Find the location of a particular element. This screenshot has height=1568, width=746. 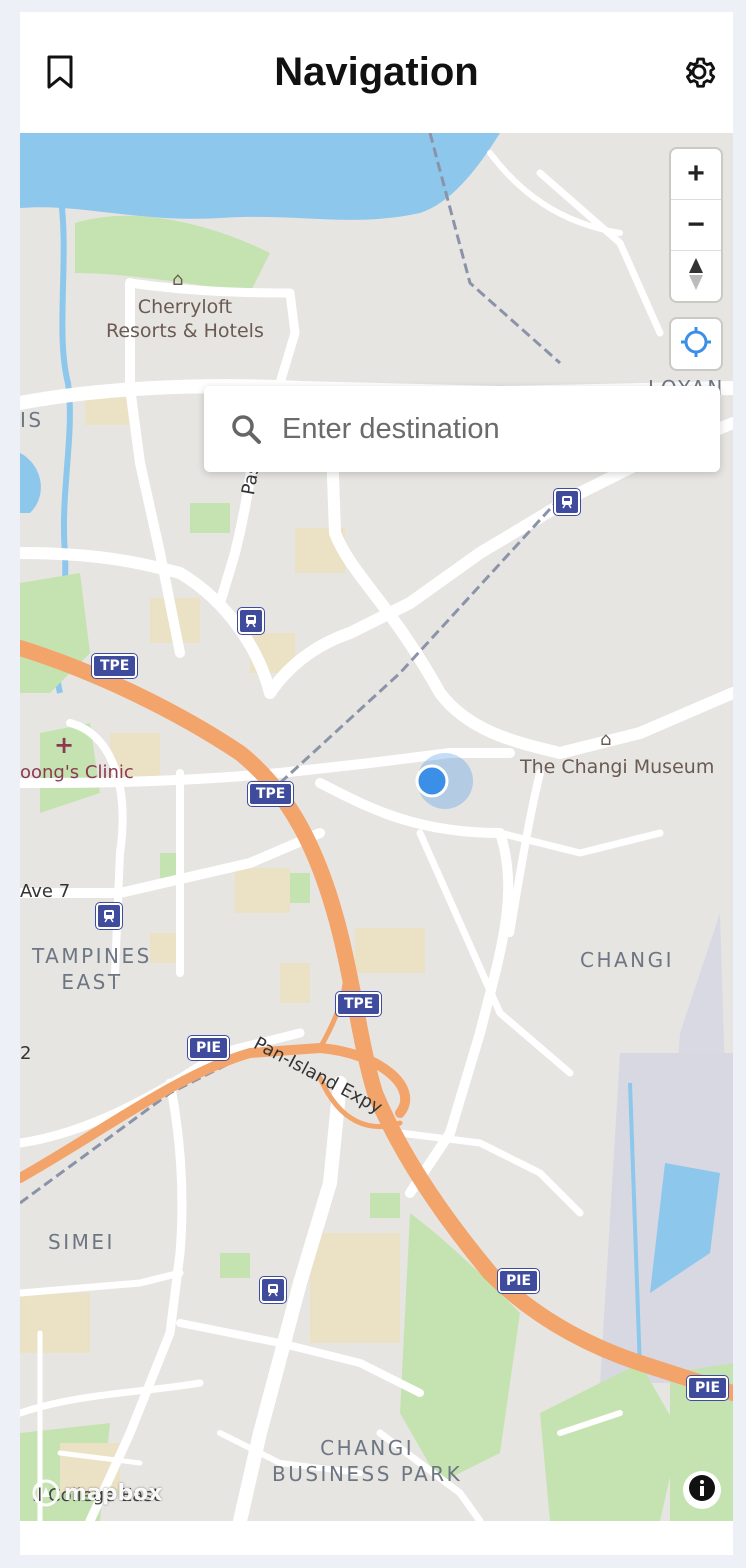

is-label: IS is located at coordinates (32, 420).